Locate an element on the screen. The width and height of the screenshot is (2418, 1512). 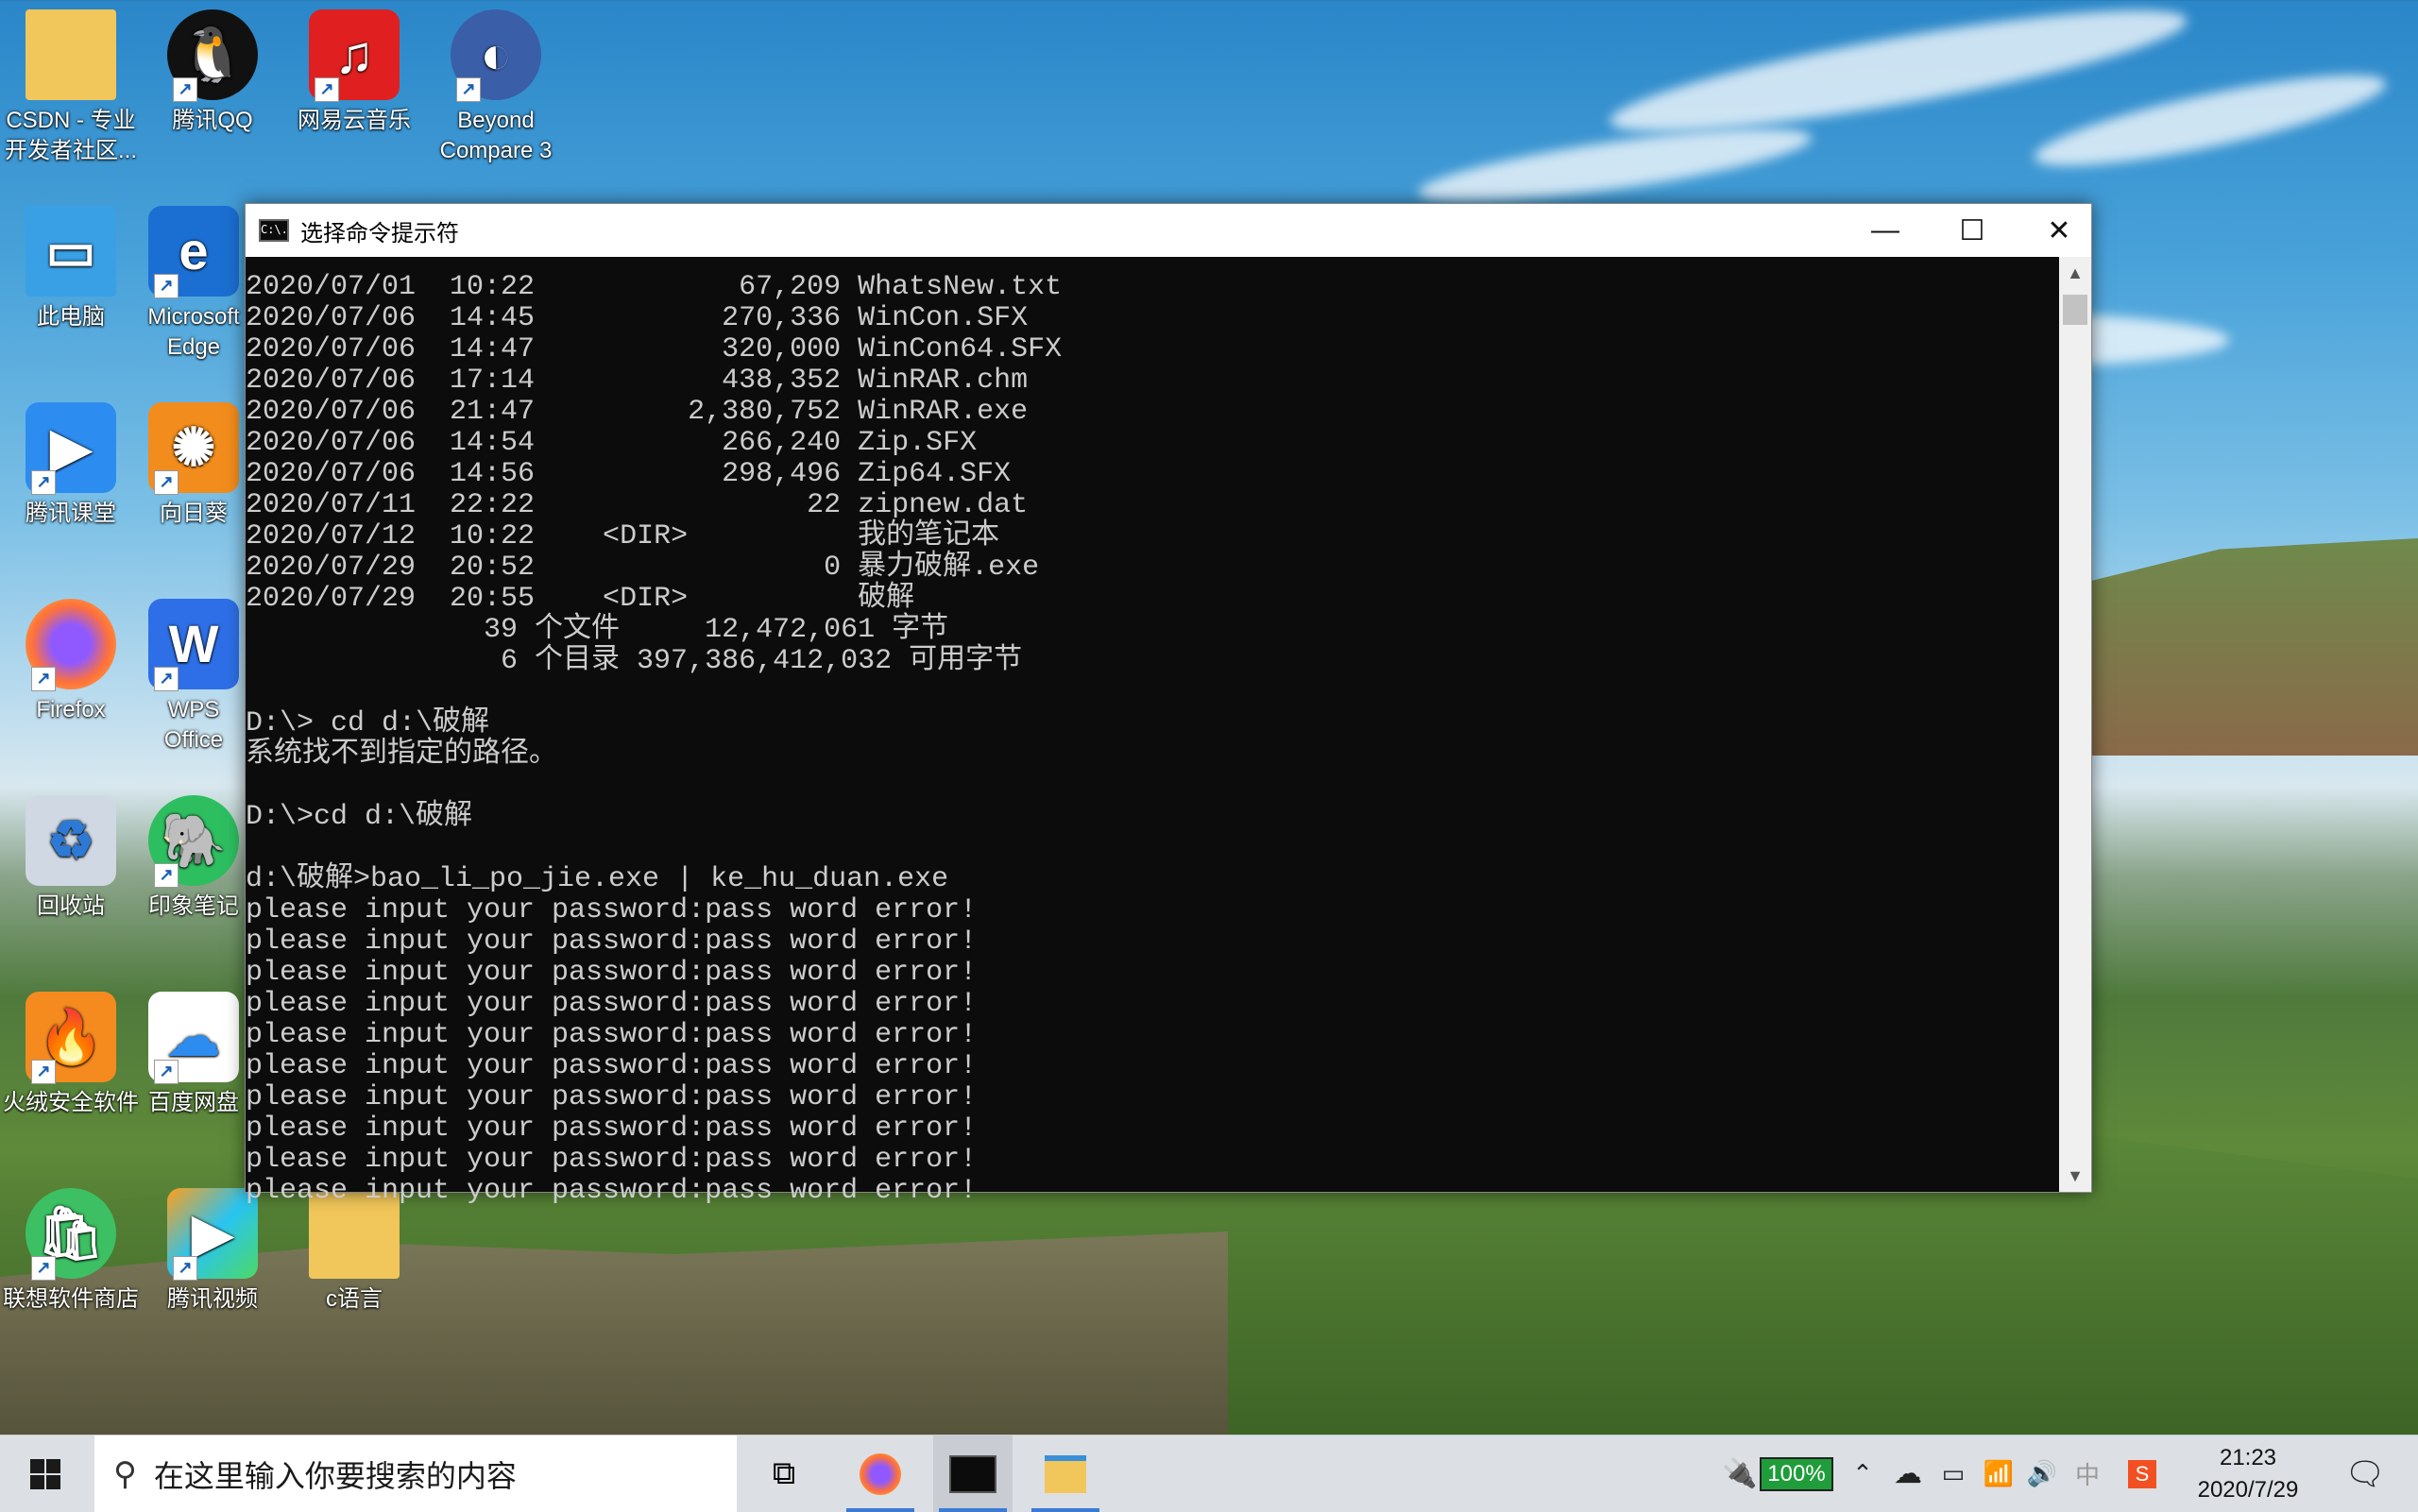
chevron-down-icon: ▼ is located at coordinates (2075, 1176).